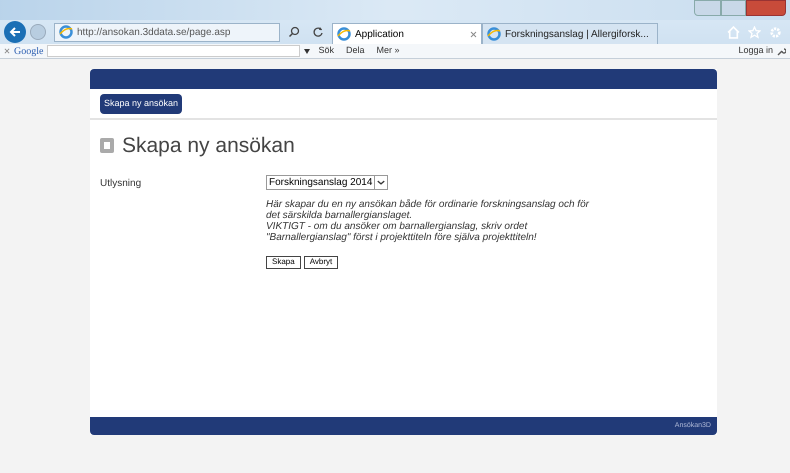 This screenshot has width=790, height=473. I want to click on close-toolbar-icon, so click(7, 51).